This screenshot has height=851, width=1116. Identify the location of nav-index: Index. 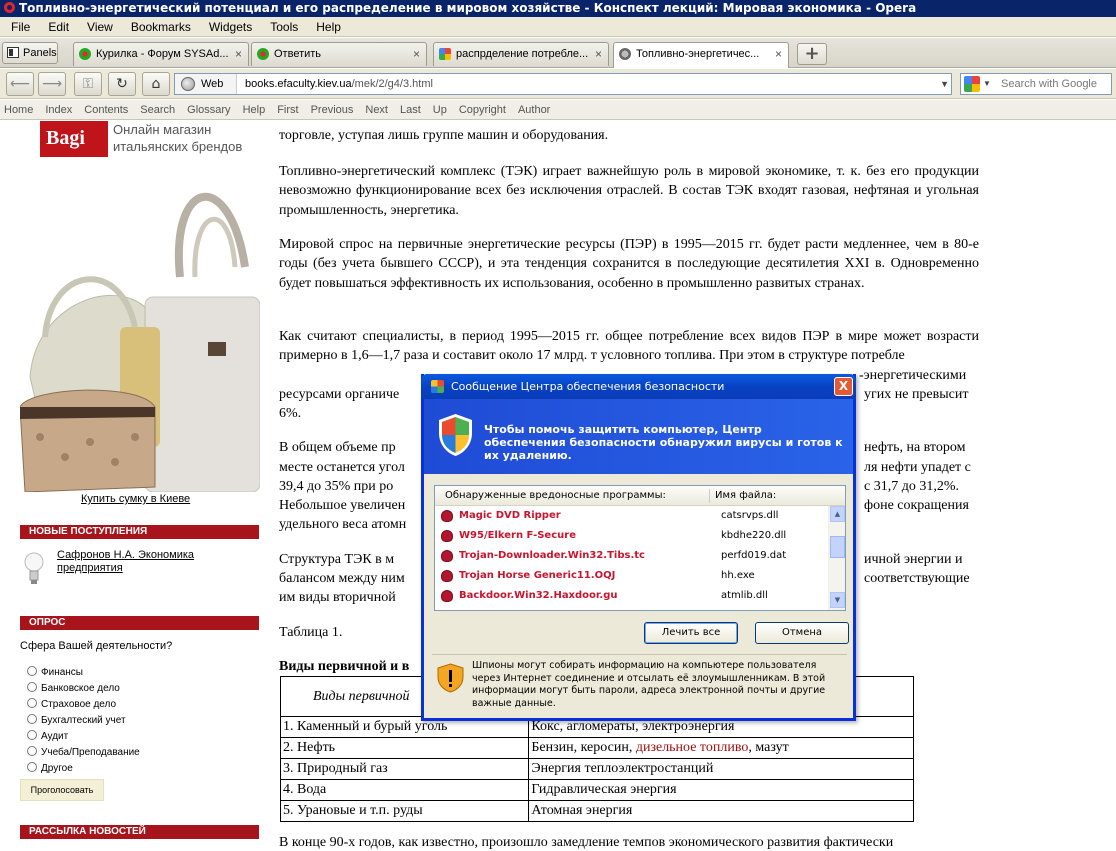
(58, 110).